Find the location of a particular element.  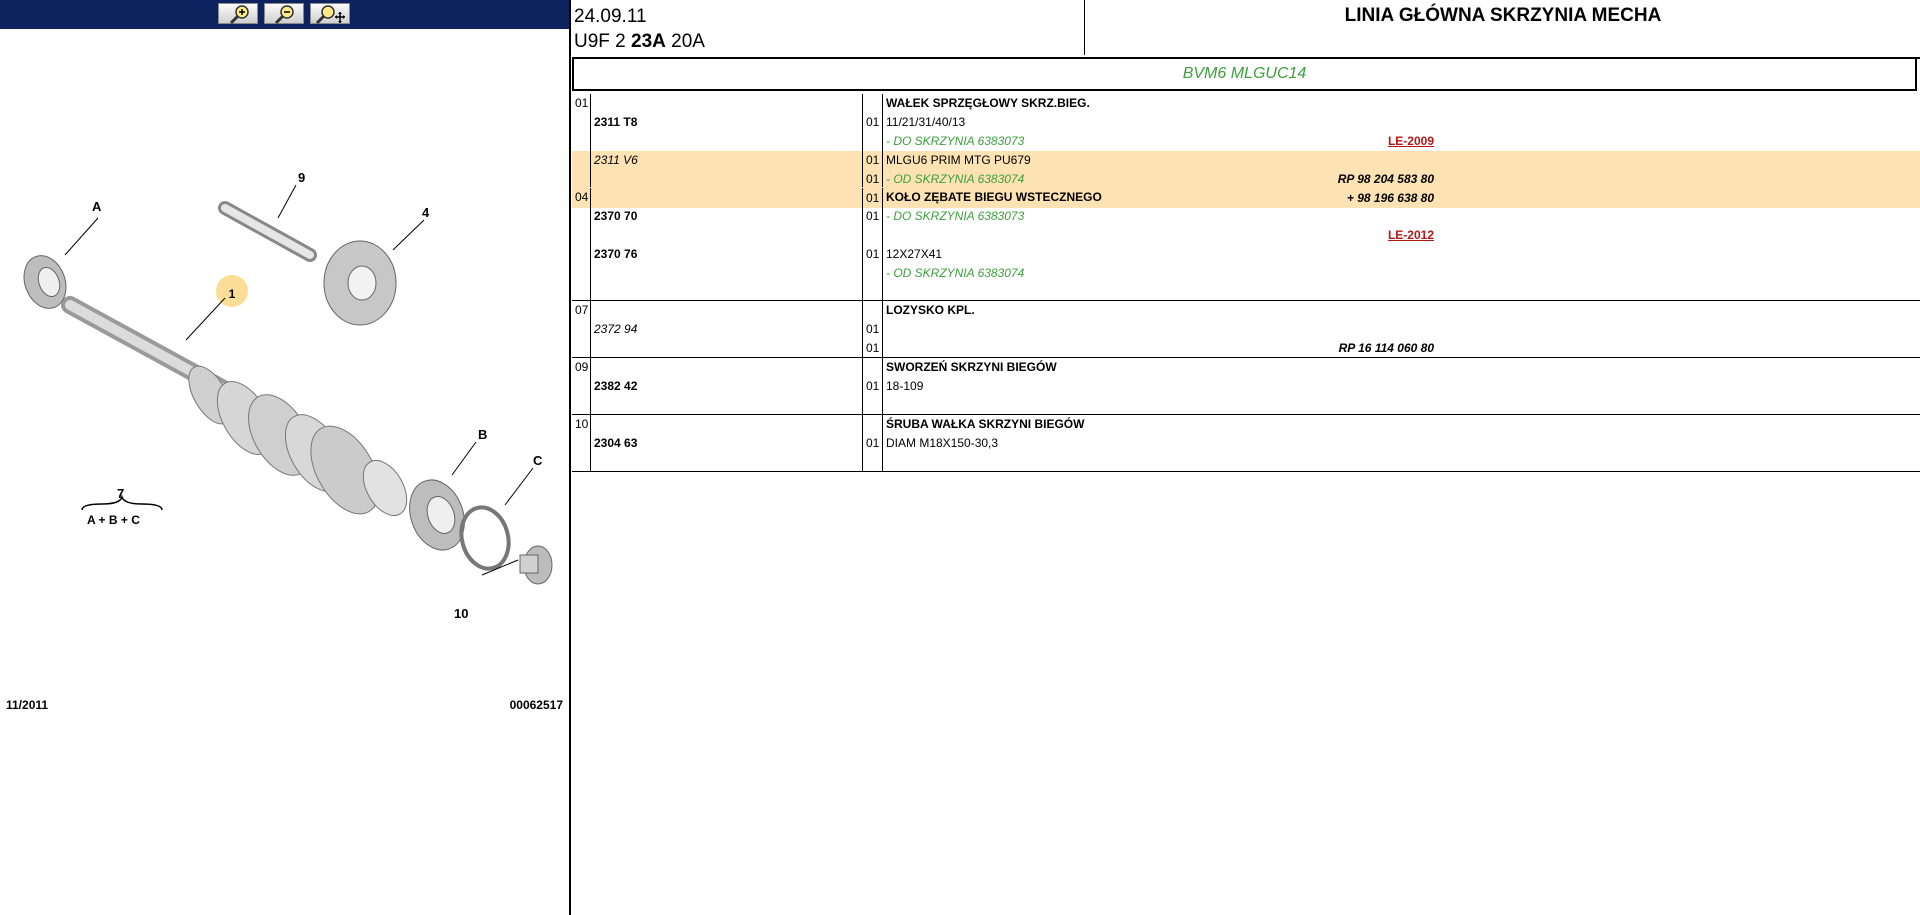

diagram-label-4: 4 is located at coordinates (426, 212).